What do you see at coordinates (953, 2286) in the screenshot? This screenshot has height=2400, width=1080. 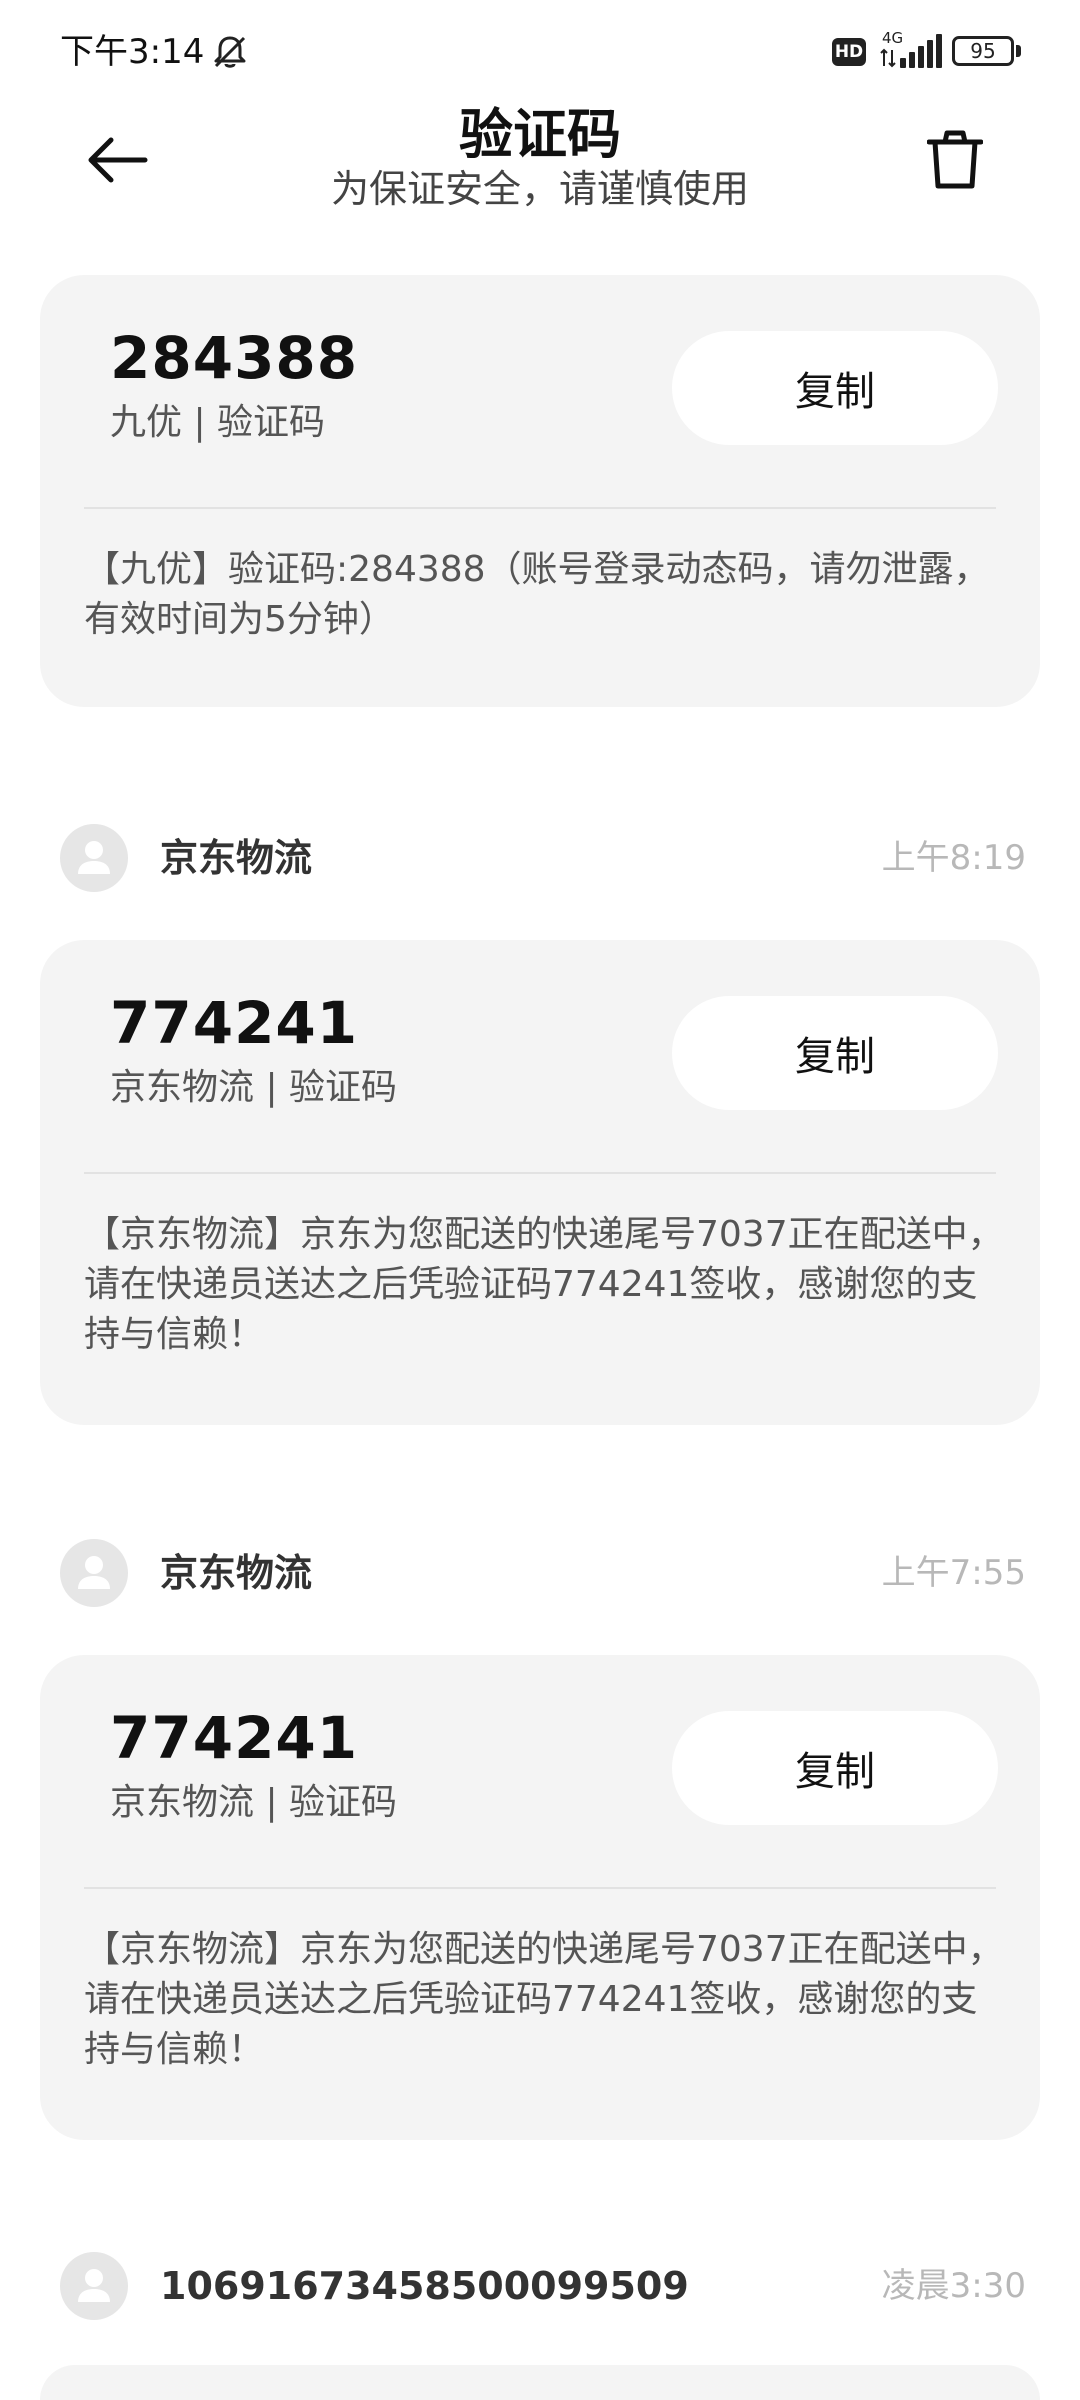 I see `message-time: 凌晨3:30` at bounding box center [953, 2286].